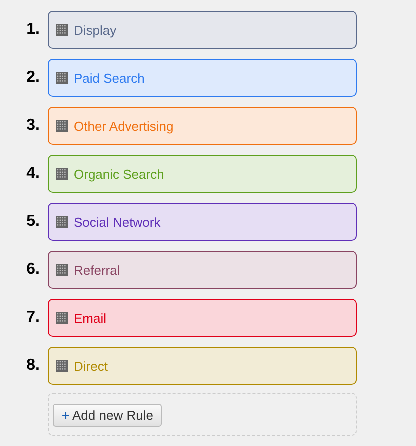 The width and height of the screenshot is (416, 446). I want to click on rule-number: 6., so click(33, 270).